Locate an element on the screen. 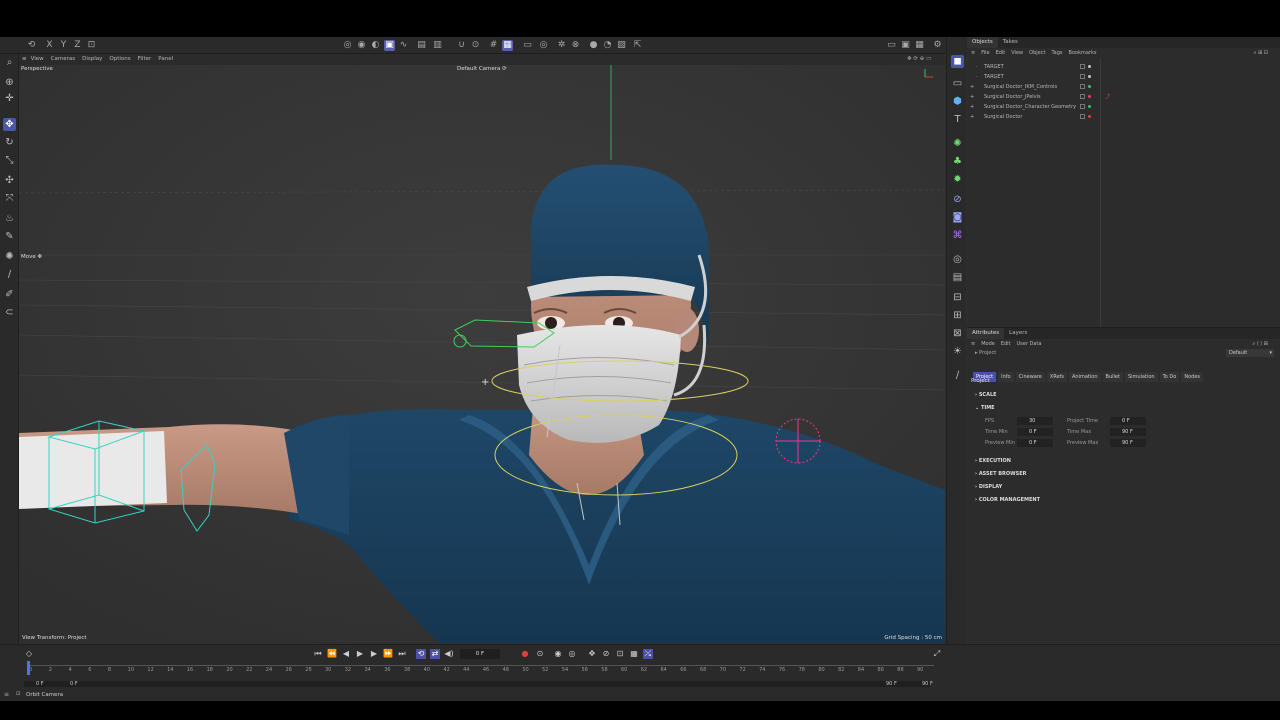 The width and height of the screenshot is (1280, 720). undo-icon: ⟲ is located at coordinates (31, 45).